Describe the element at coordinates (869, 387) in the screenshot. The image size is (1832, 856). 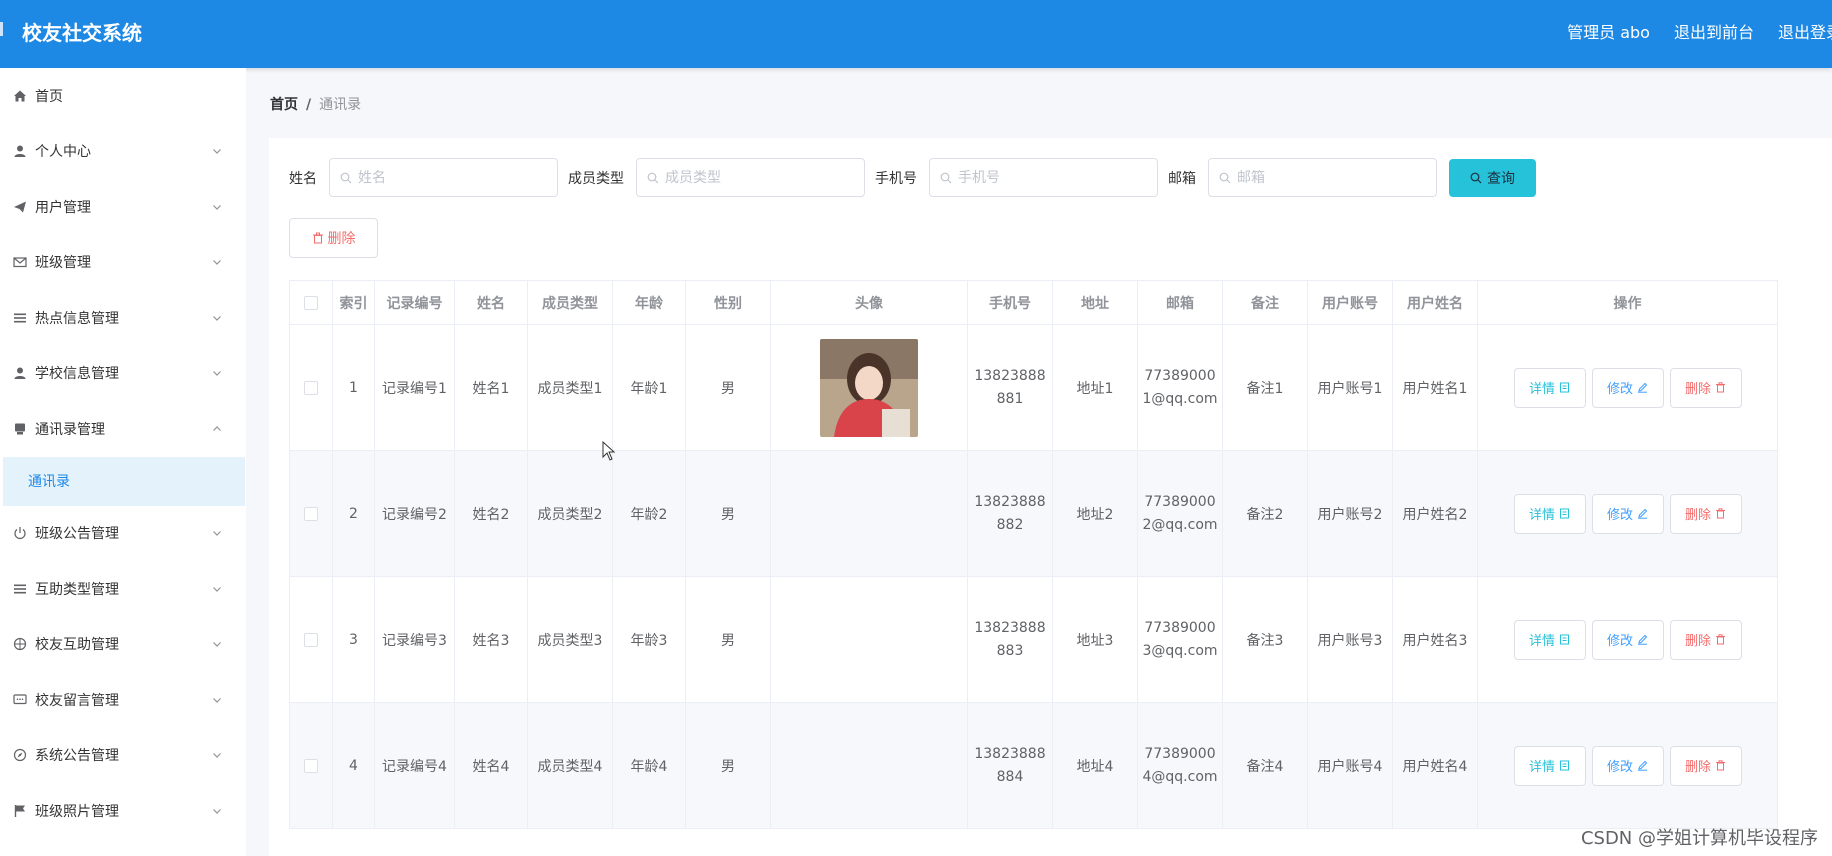
I see `avatar` at that location.